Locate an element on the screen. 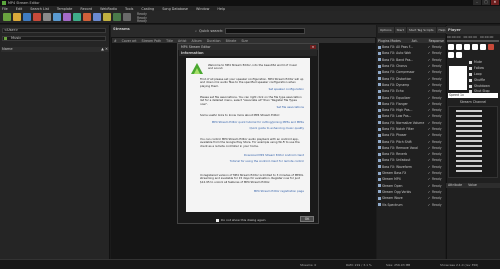  dont-show-checkbox: Do not show this dialog again is located at coordinates (241, 220).